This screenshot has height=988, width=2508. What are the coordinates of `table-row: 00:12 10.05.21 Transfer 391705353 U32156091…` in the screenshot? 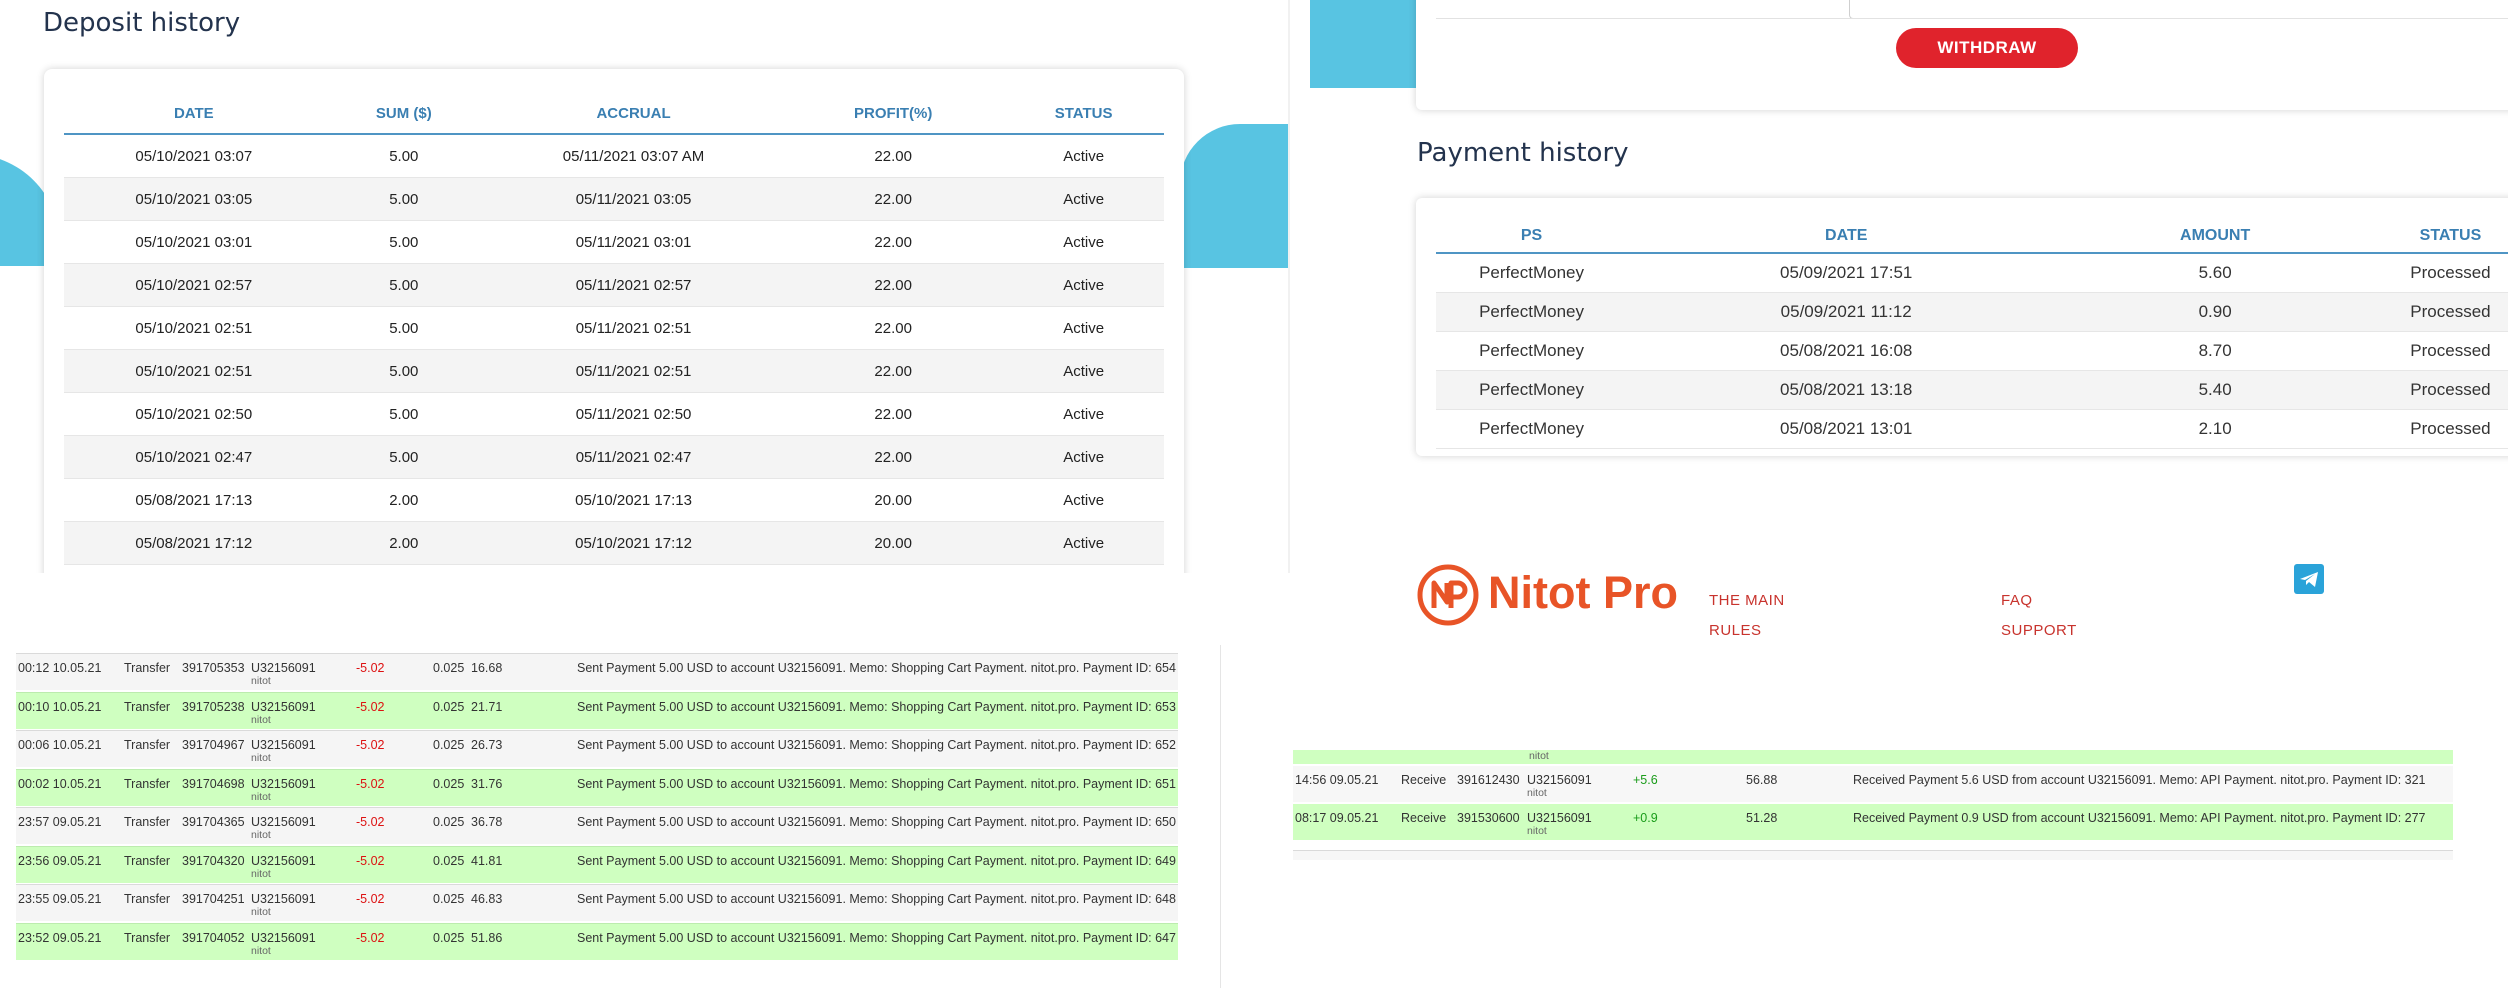 It's located at (597, 671).